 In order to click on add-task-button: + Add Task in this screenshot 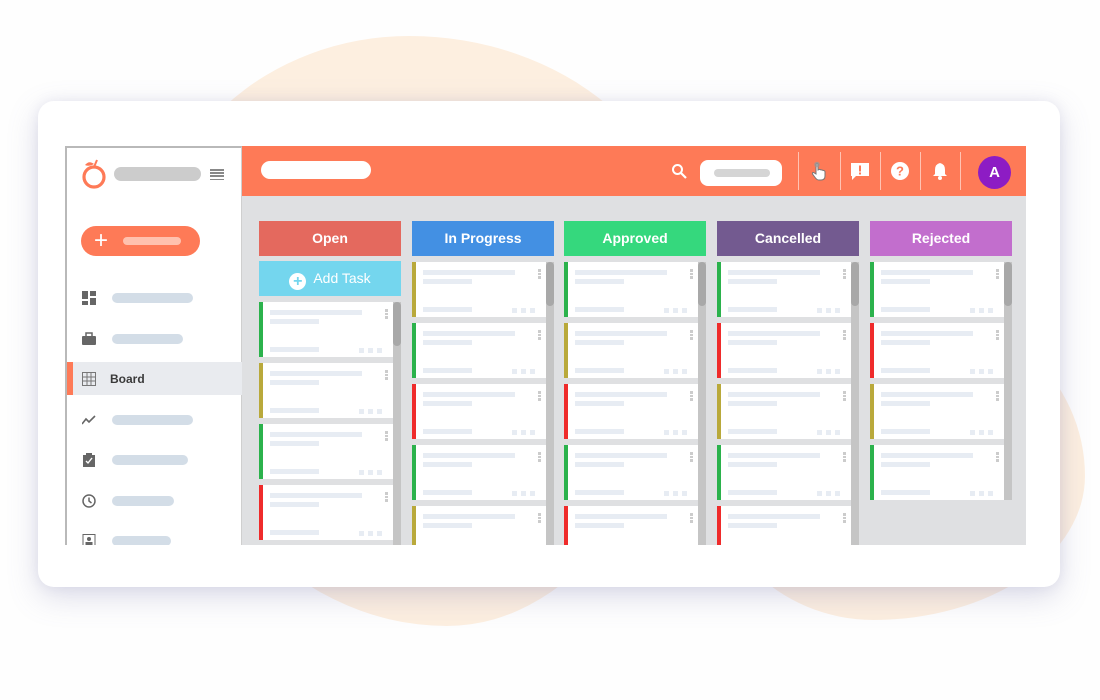, I will do `click(330, 278)`.